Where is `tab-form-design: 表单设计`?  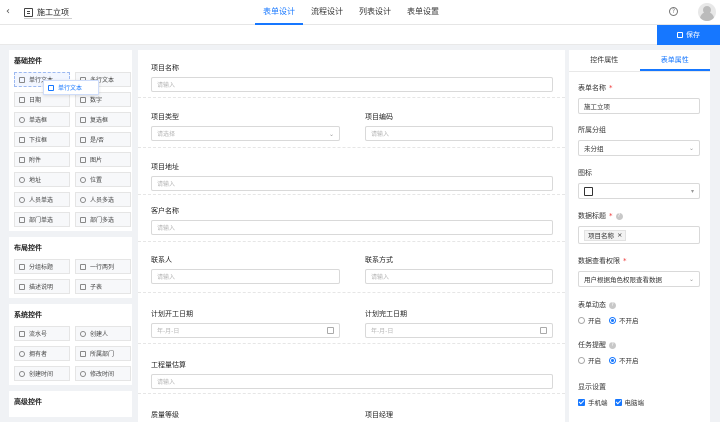 tab-form-design: 表单设计 is located at coordinates (279, 12).